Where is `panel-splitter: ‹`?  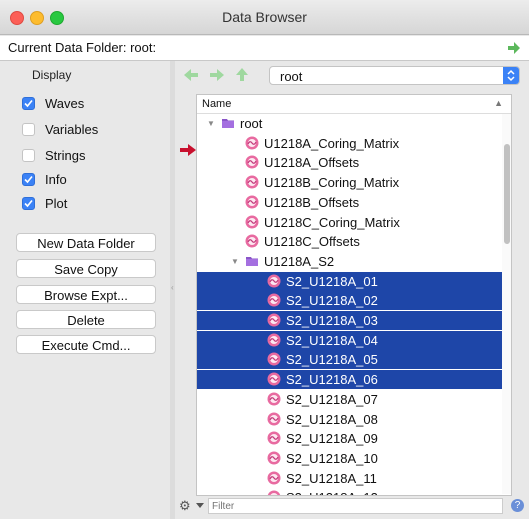 panel-splitter: ‹ is located at coordinates (172, 290).